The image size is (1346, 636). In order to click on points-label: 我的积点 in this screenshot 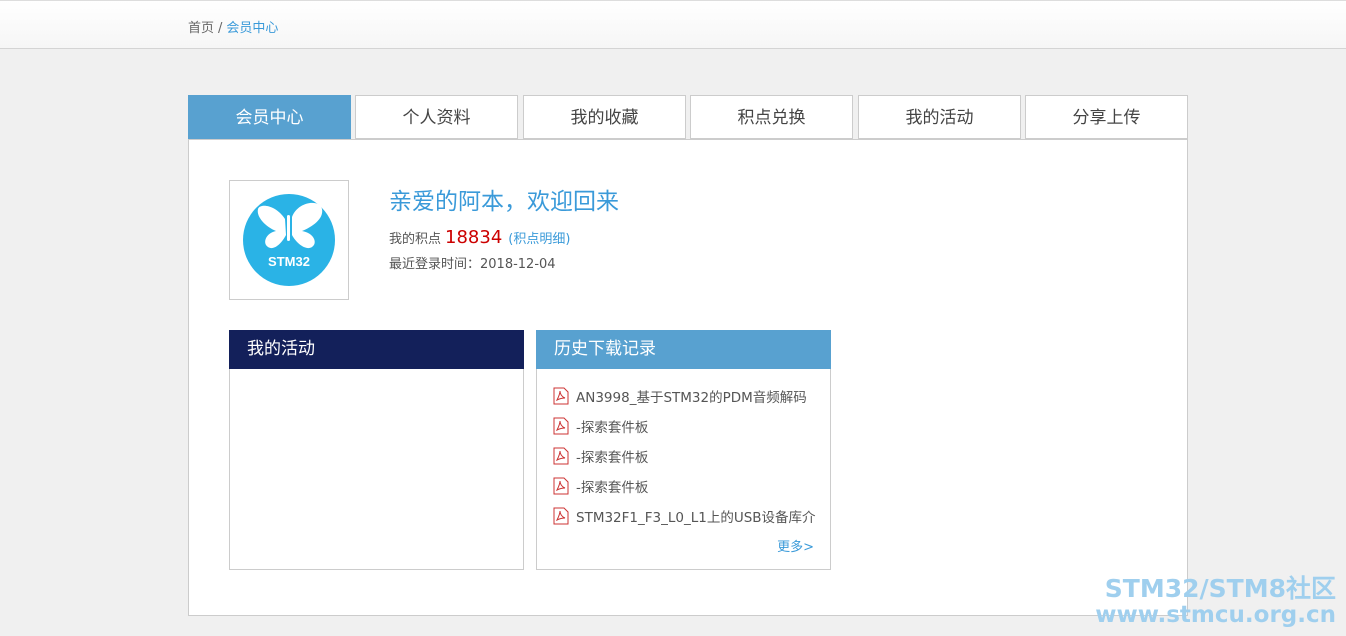, I will do `click(415, 239)`.